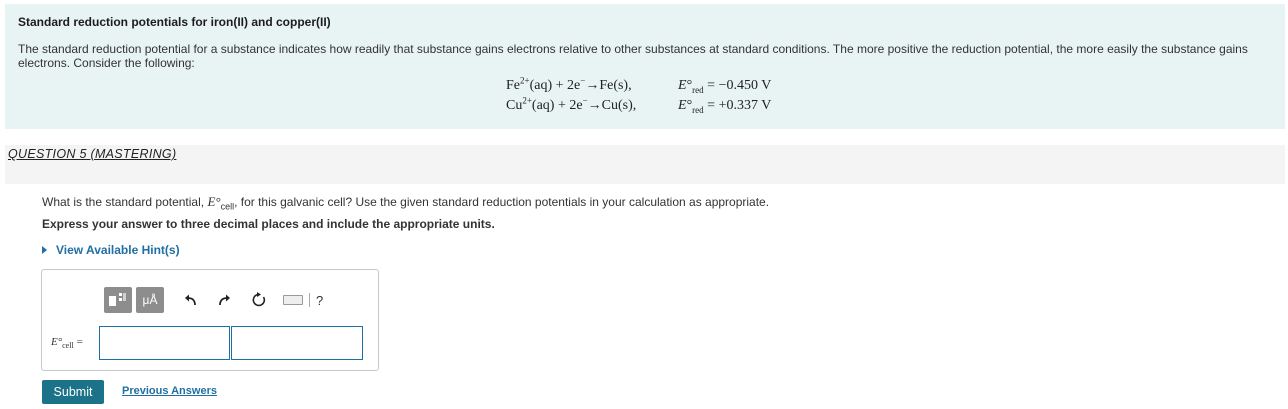  Describe the element at coordinates (725, 86) in the screenshot. I see `equation-iron-potential: E°red = −0.450 V` at that location.